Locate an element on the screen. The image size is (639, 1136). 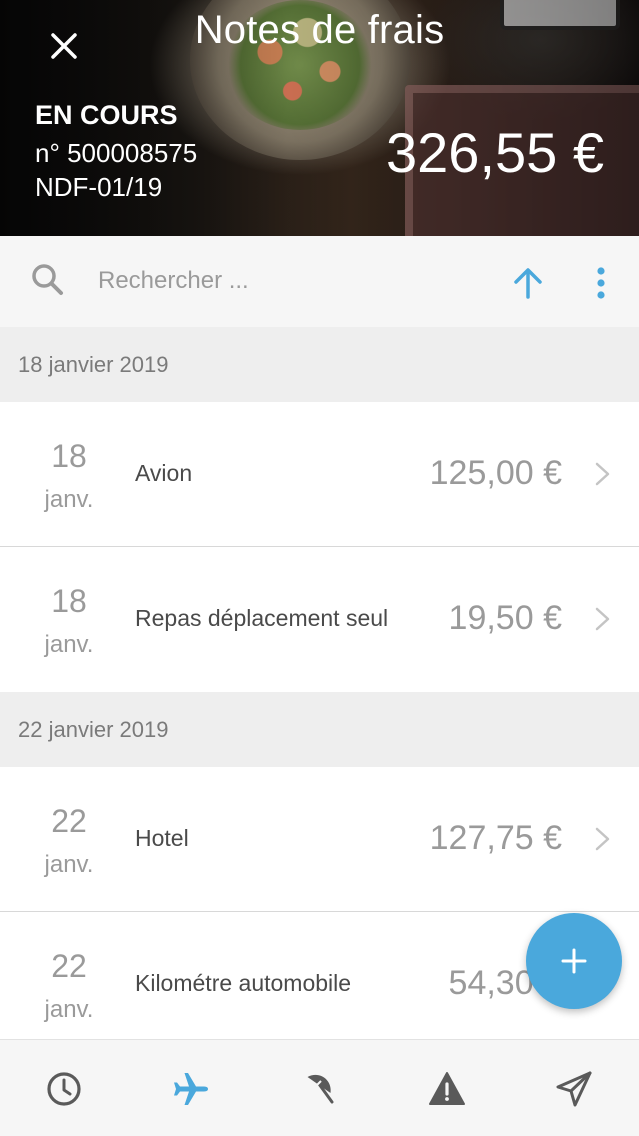
bottom-navigation is located at coordinates (319, 1087).